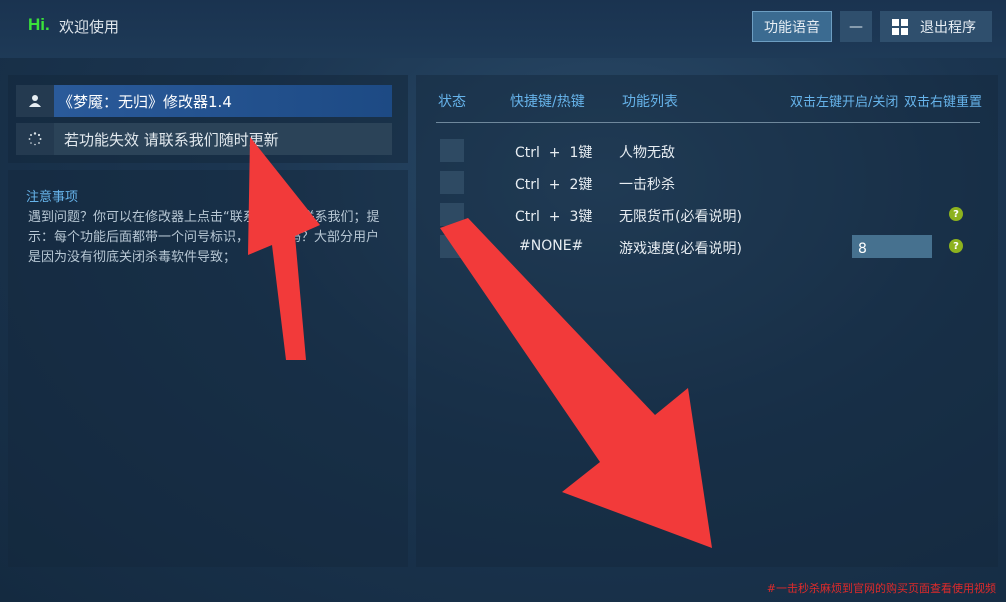 The width and height of the screenshot is (1006, 602). Describe the element at coordinates (223, 101) in the screenshot. I see `game-title-label: 《梦魇：无归》修改器1.4` at that location.